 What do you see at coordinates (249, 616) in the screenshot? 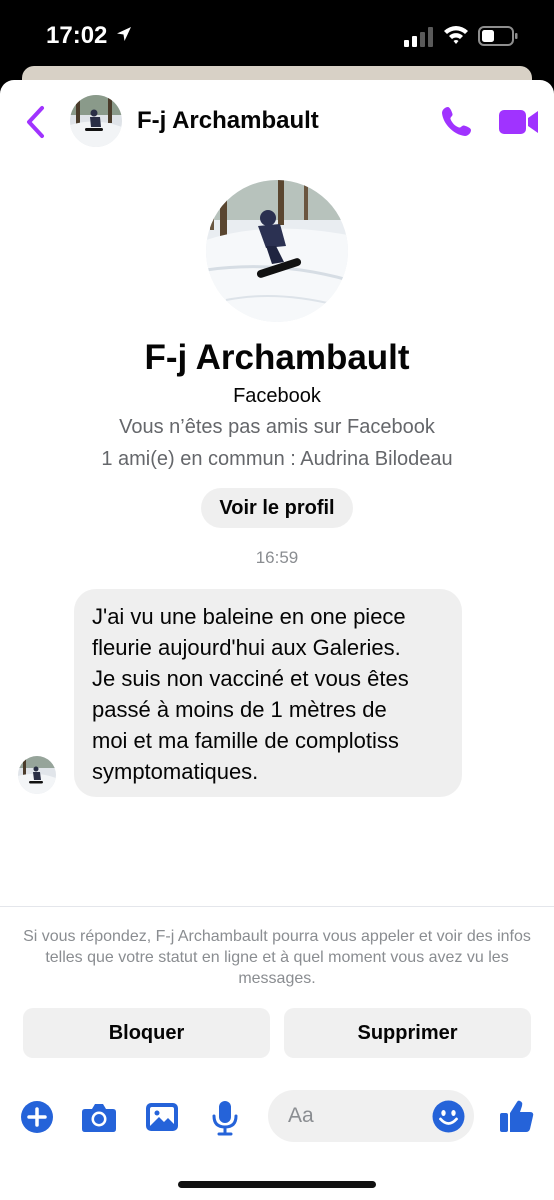
I see `message-line: J'ai vu une baleine en one piece` at bounding box center [249, 616].